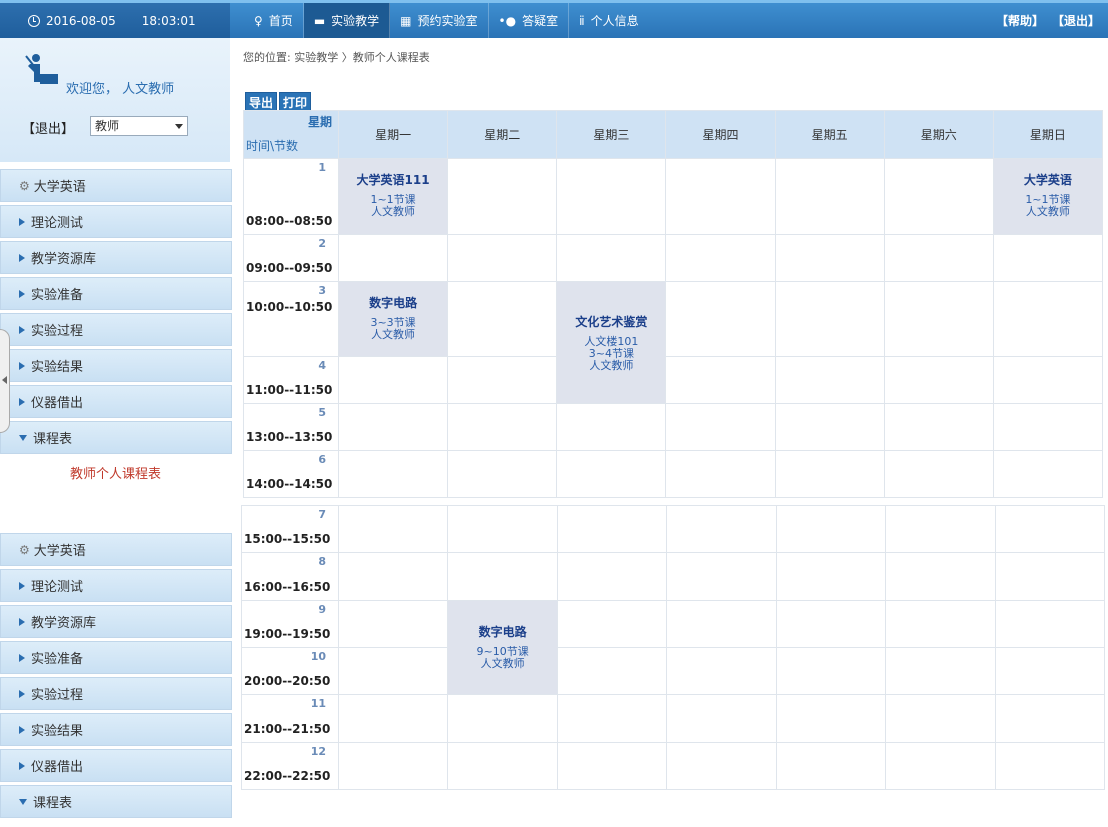 Image resolution: width=1108 pixels, height=827 pixels. Describe the element at coordinates (393, 319) in the screenshot. I see `course-cell: 数字电路 3~3节课 人文教师` at that location.